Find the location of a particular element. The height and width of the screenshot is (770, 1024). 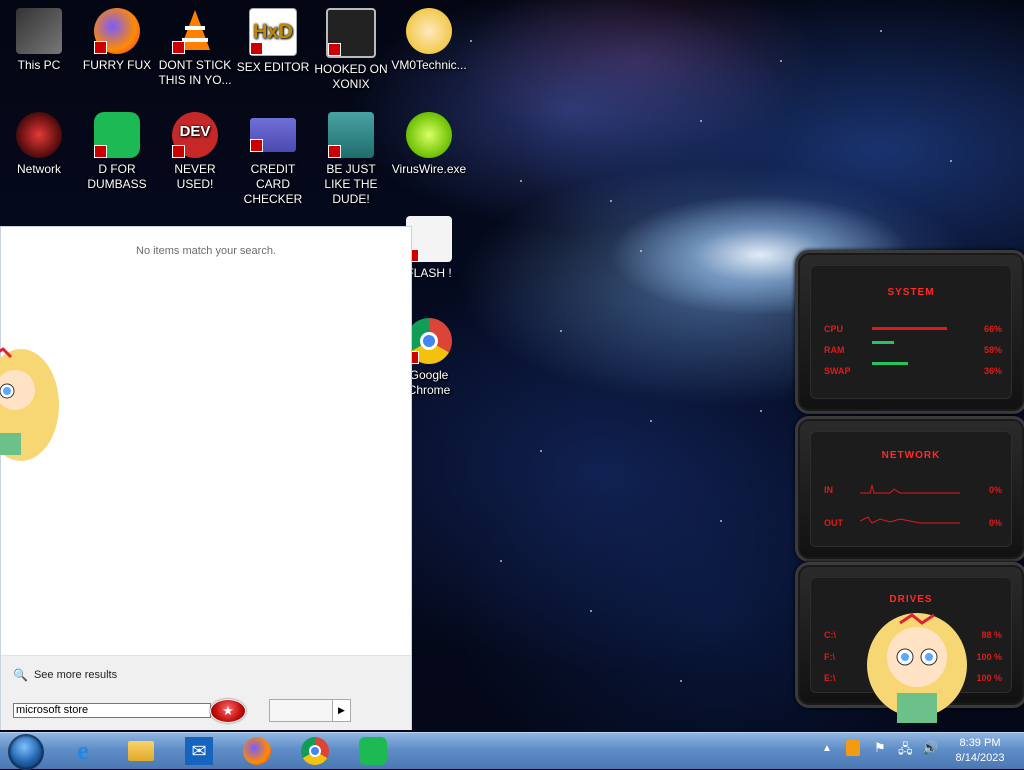

network-graph is located at coordinates (910, 504).